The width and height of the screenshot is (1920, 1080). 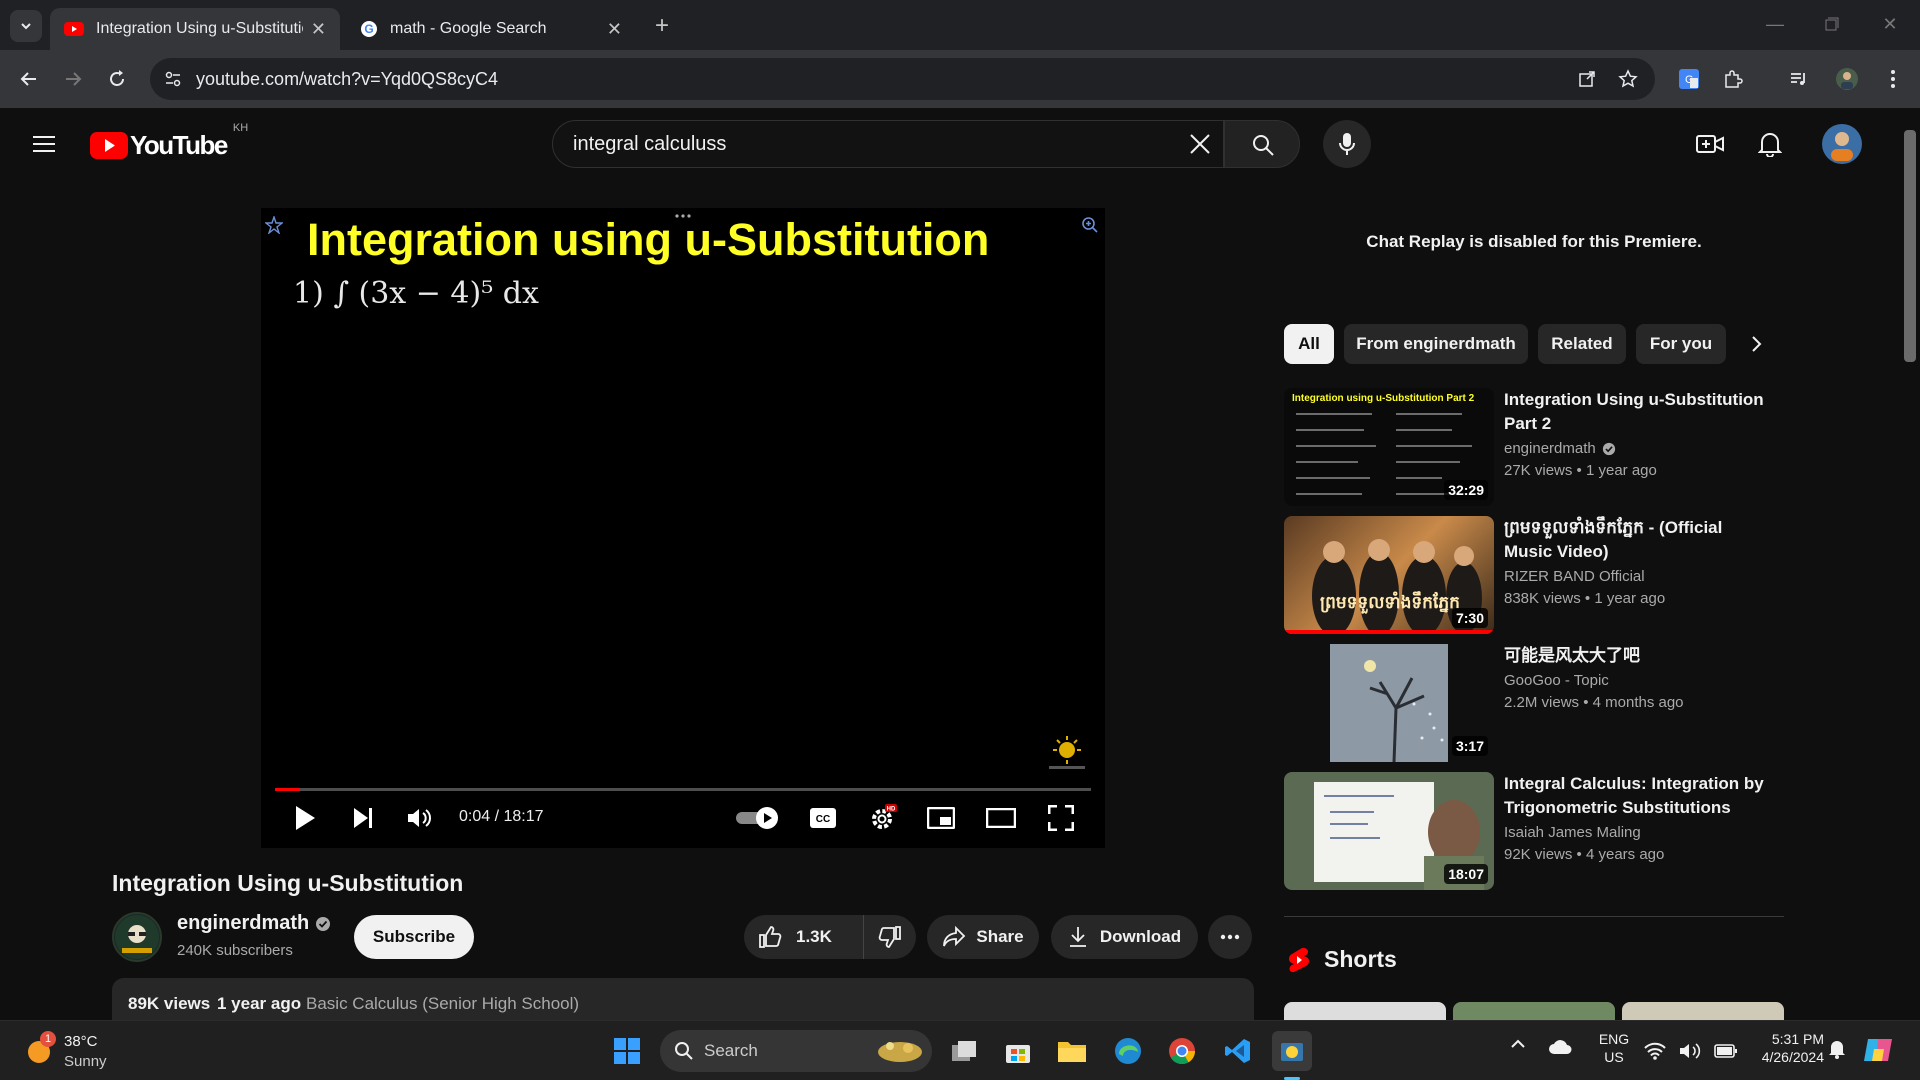 What do you see at coordinates (1347, 144) in the screenshot?
I see `voice-search-button` at bounding box center [1347, 144].